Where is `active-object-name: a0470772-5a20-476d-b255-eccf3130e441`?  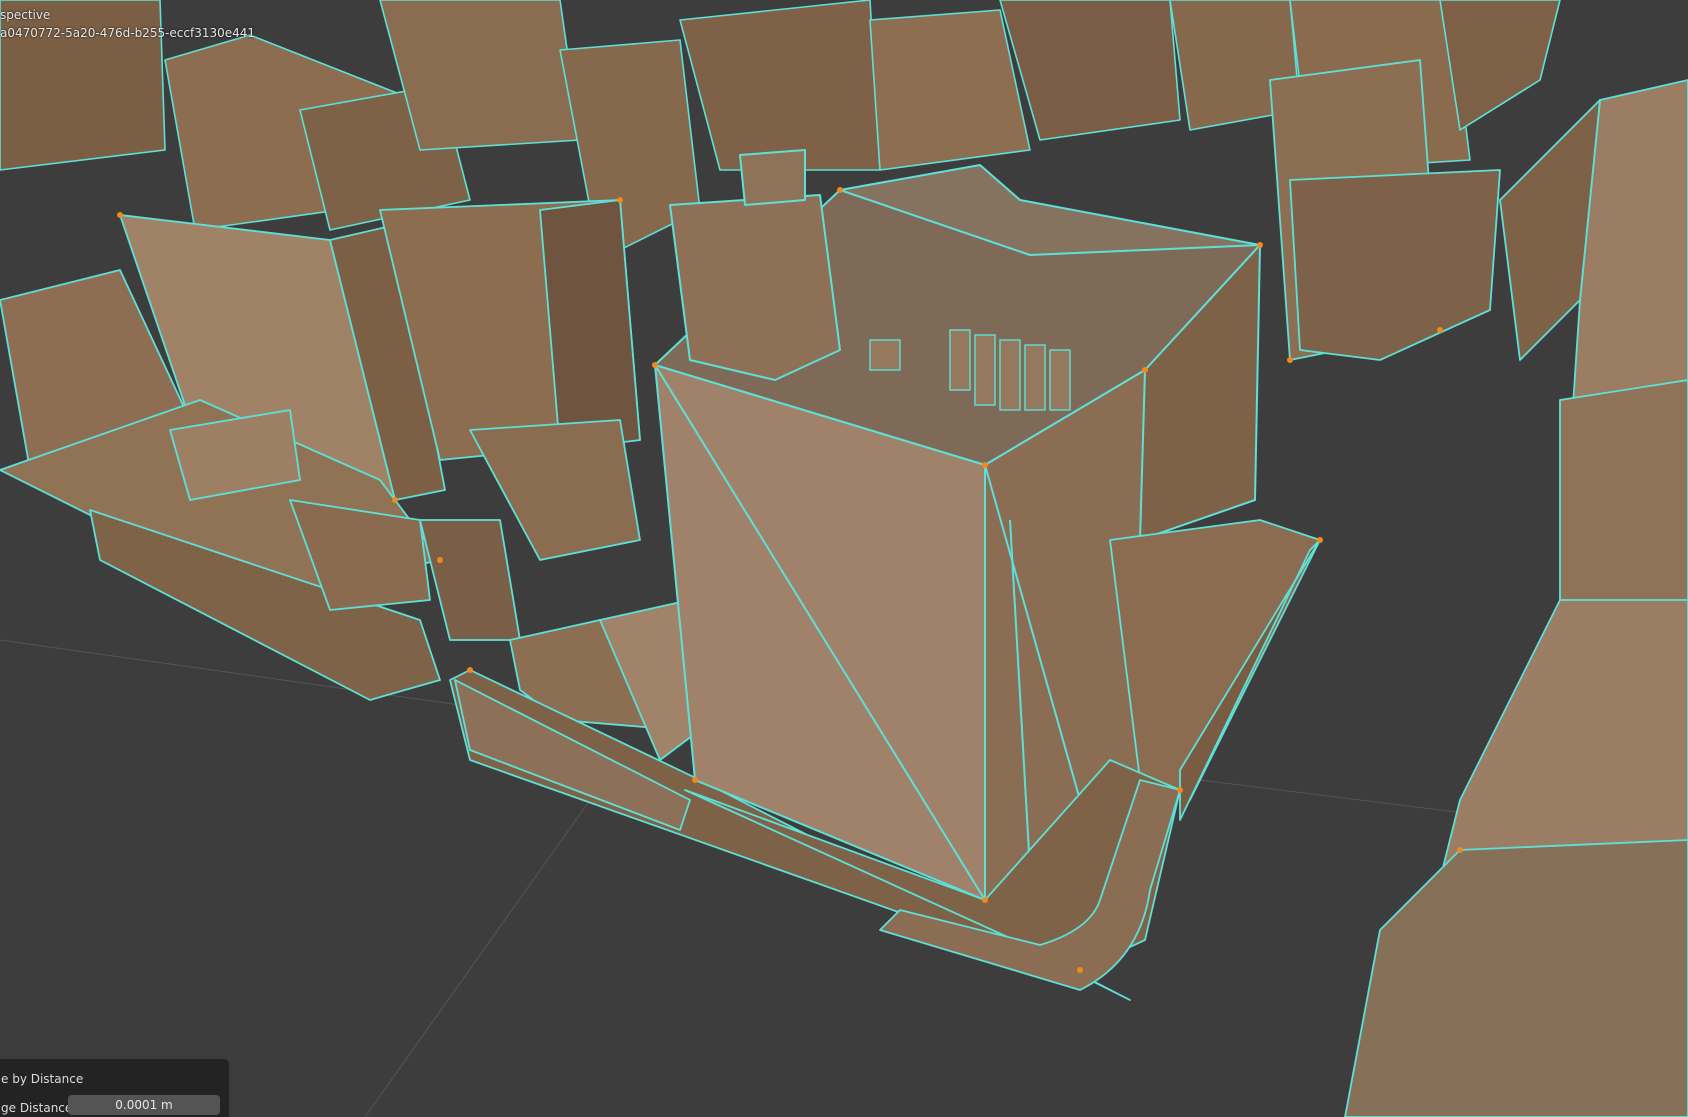
active-object-name: a0470772-5a20-476d-b255-eccf3130e441 is located at coordinates (128, 33).